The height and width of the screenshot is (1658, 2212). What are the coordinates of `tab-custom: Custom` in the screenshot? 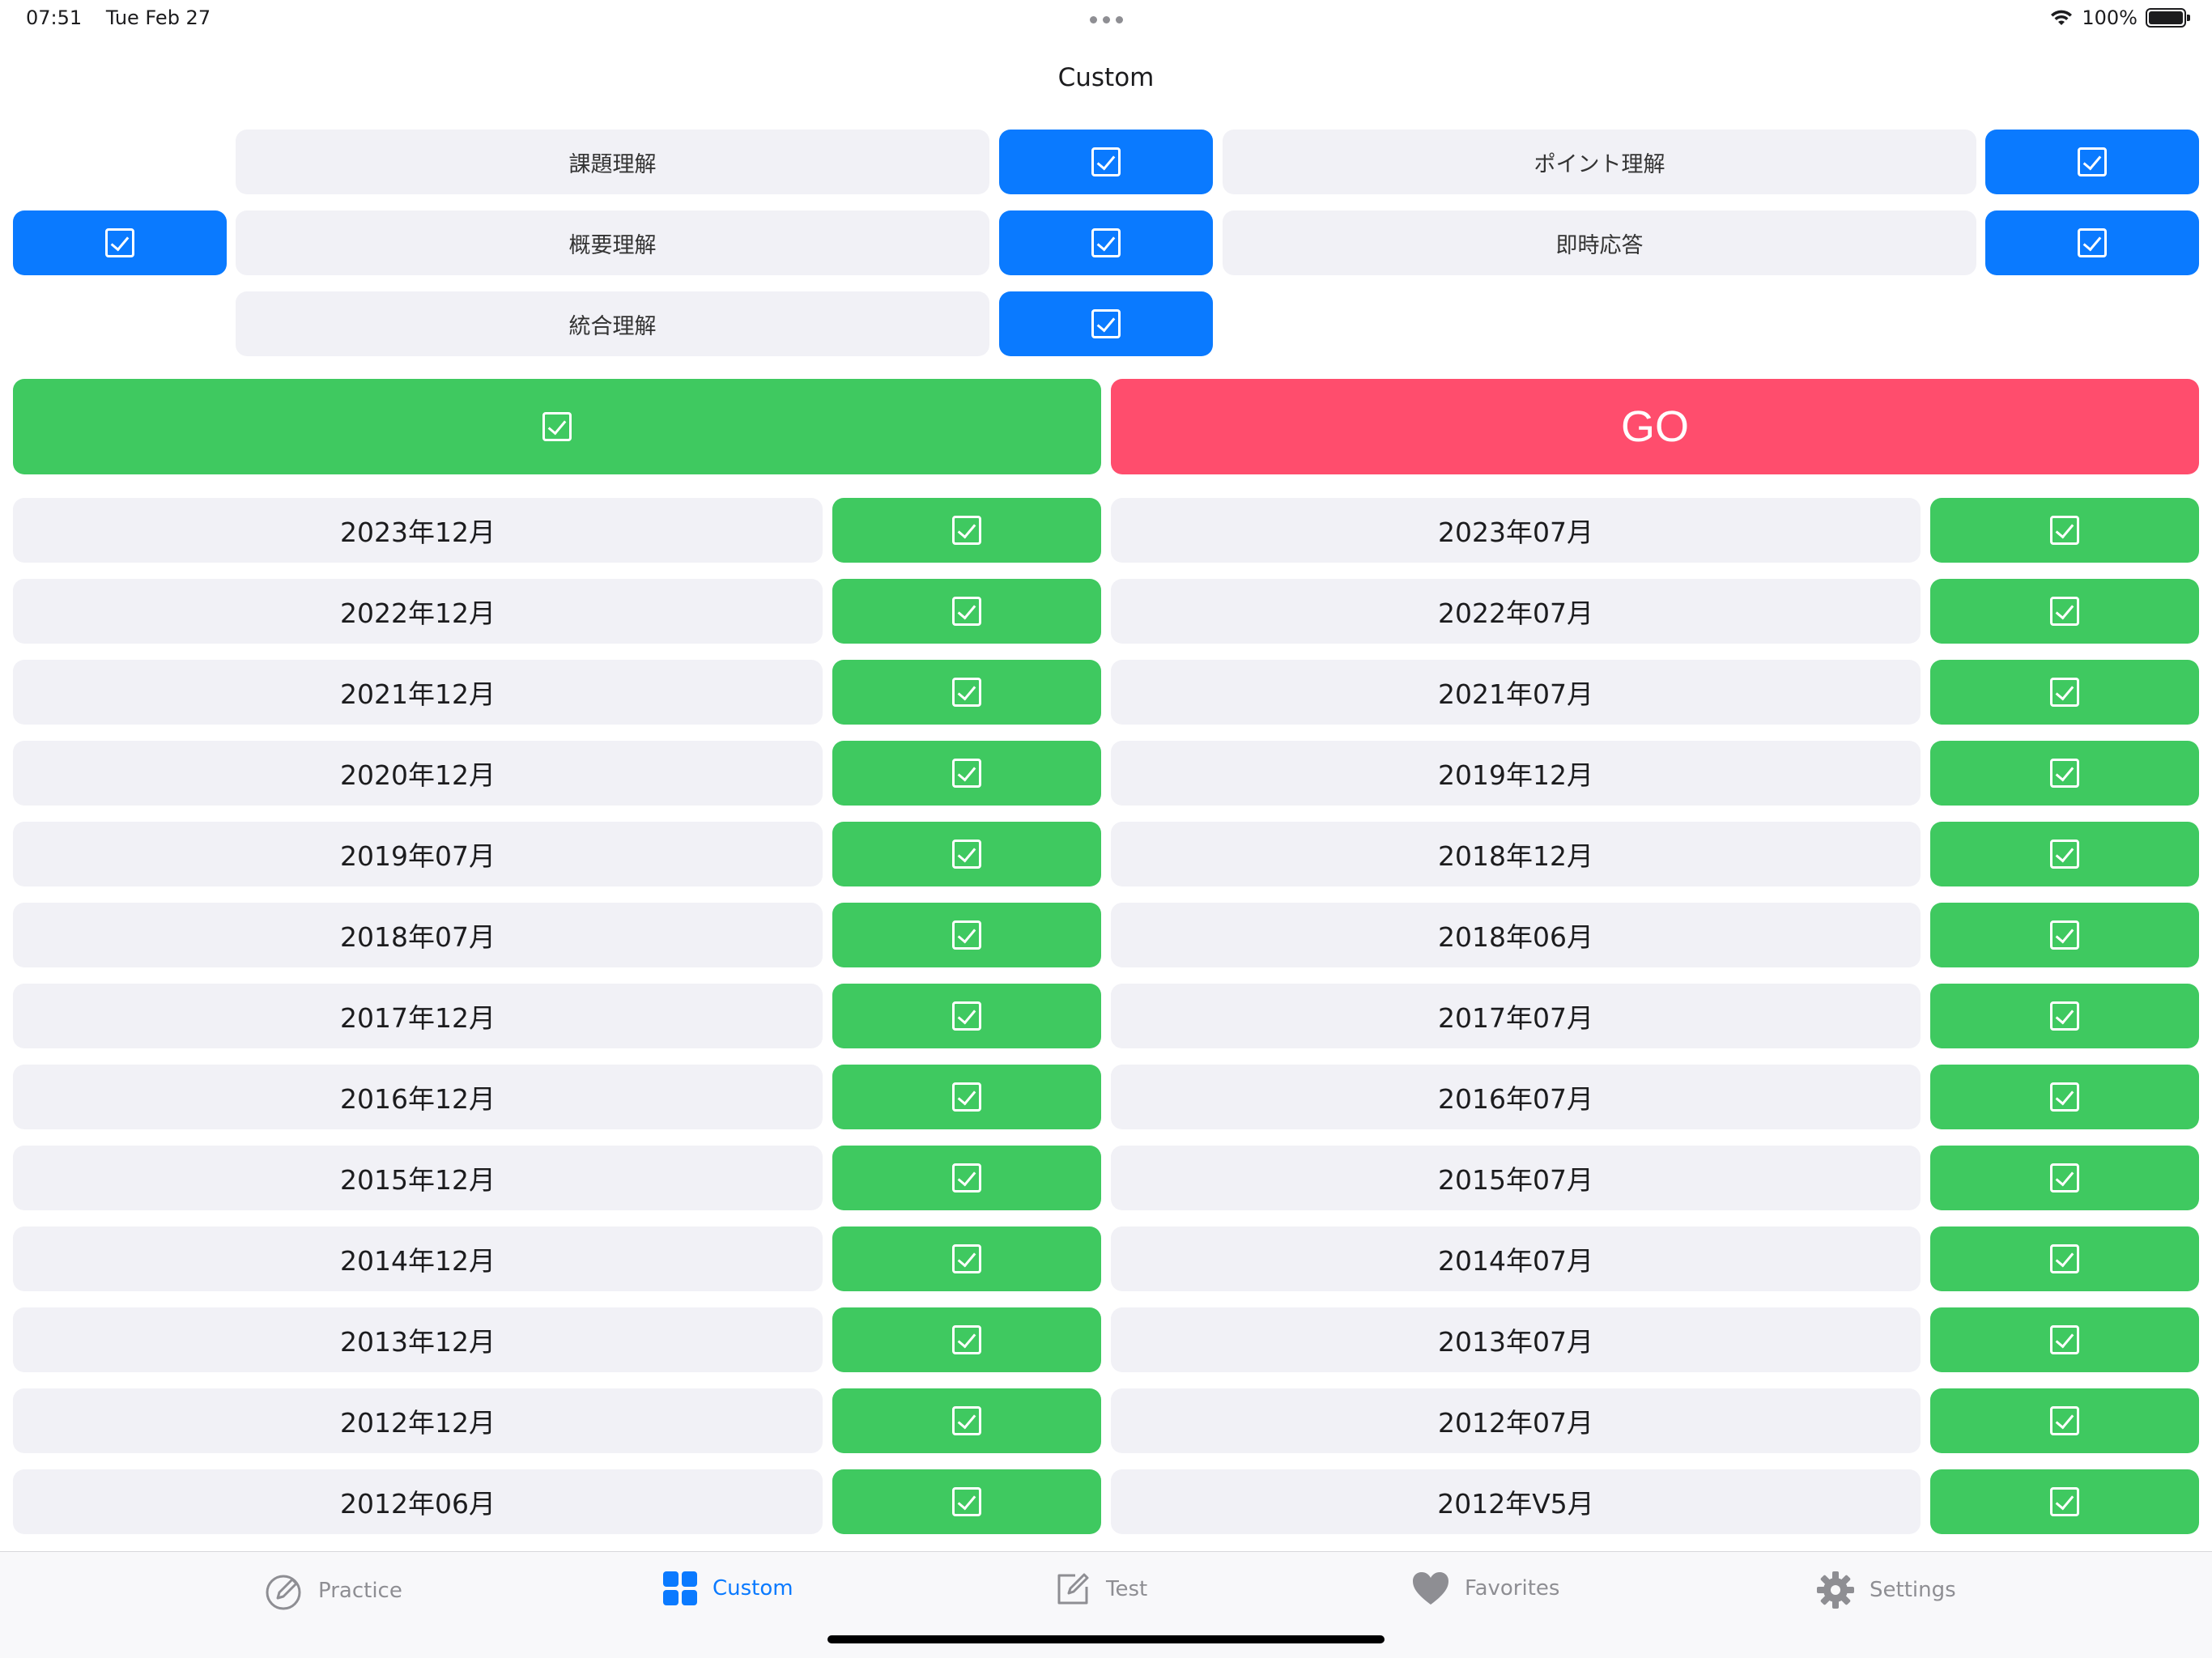 It's located at (728, 1588).